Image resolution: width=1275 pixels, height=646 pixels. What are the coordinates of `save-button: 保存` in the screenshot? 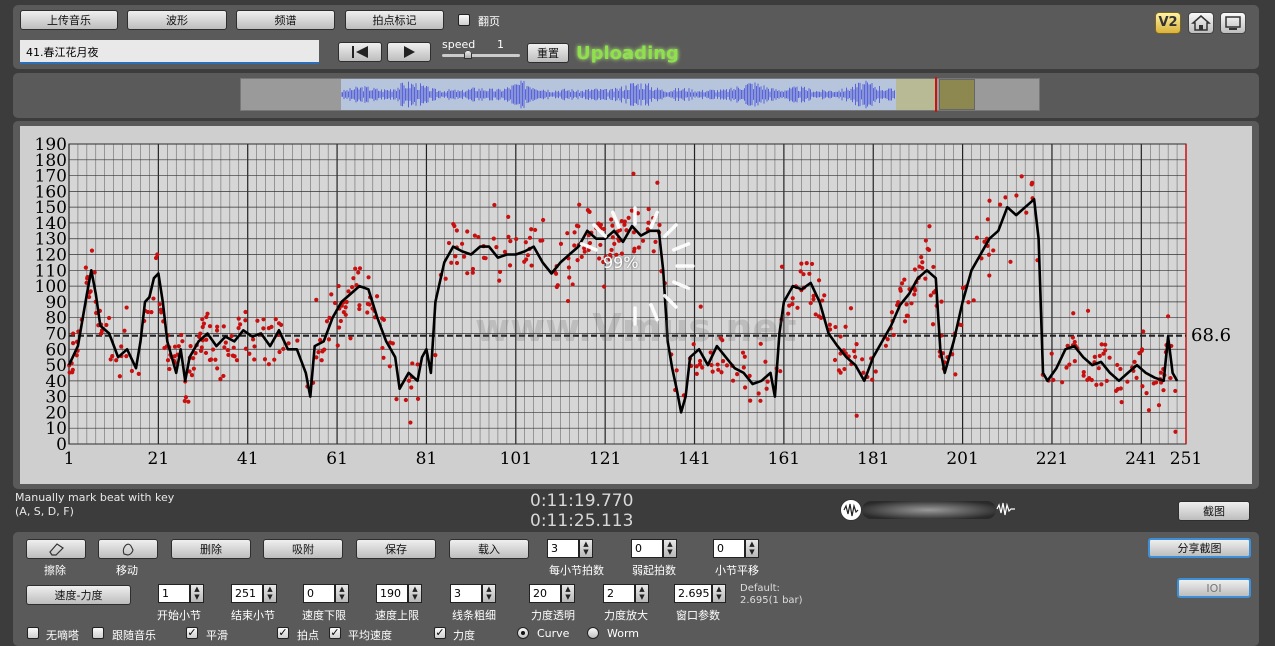 It's located at (396, 549).